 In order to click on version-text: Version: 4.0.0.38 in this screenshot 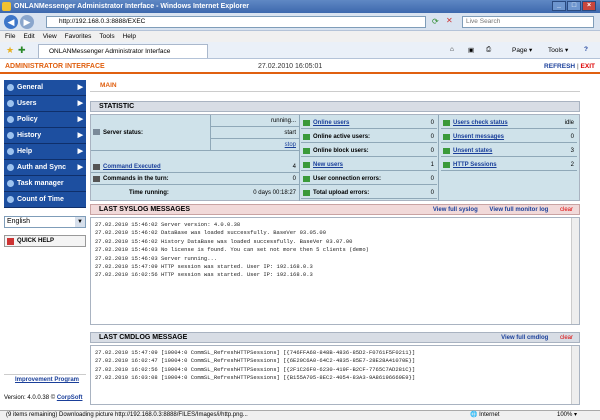, I will do `click(27, 398)`.